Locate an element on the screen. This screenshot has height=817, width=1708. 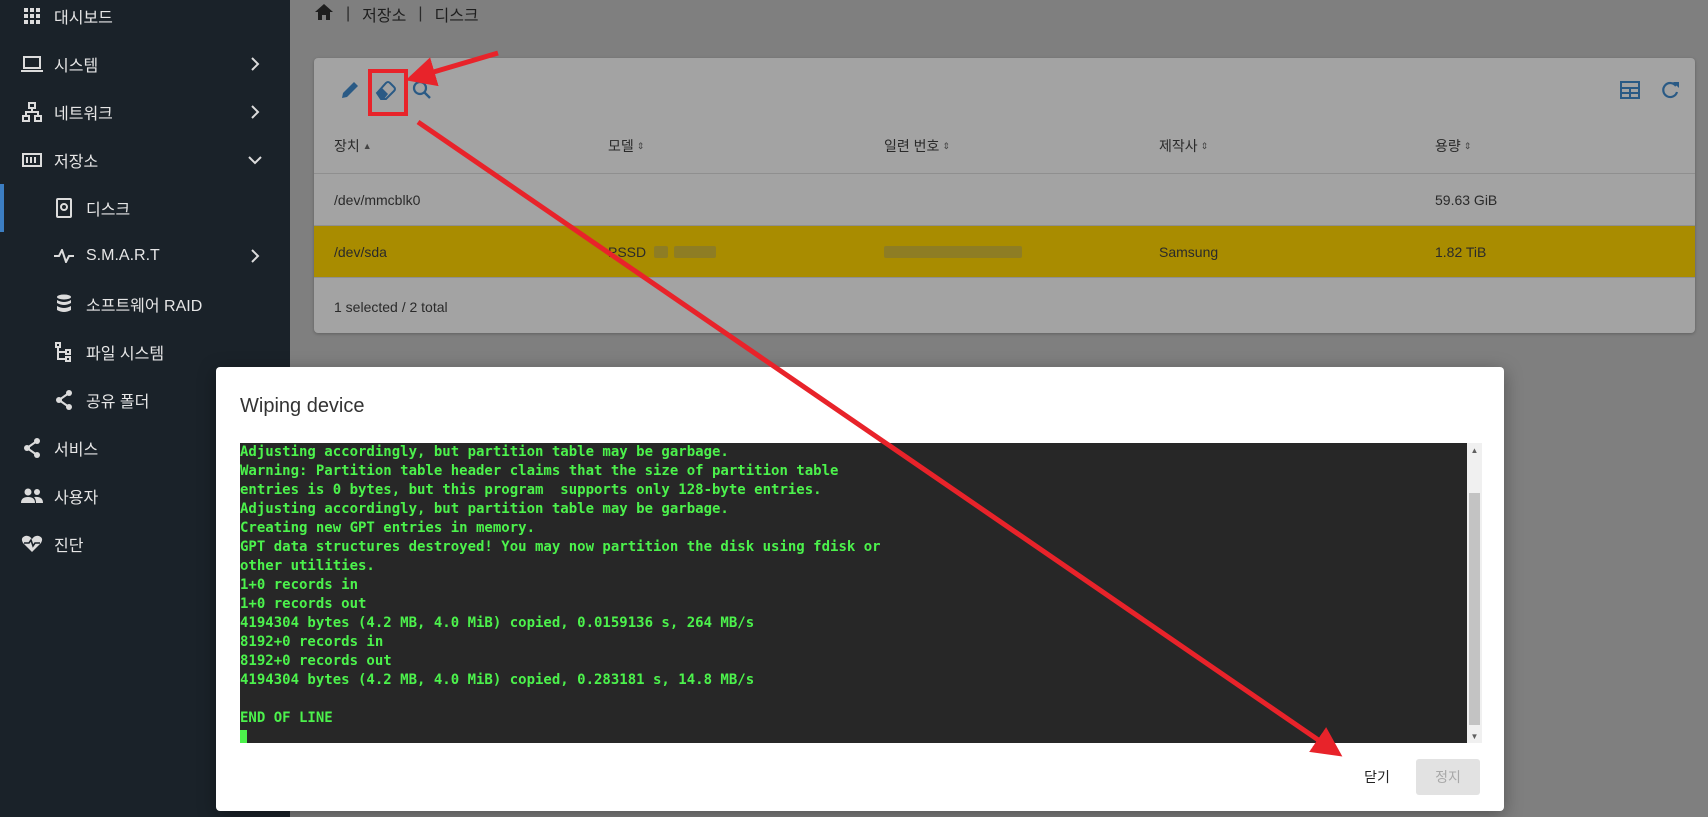
cell-model: PSSD is located at coordinates (662, 252).